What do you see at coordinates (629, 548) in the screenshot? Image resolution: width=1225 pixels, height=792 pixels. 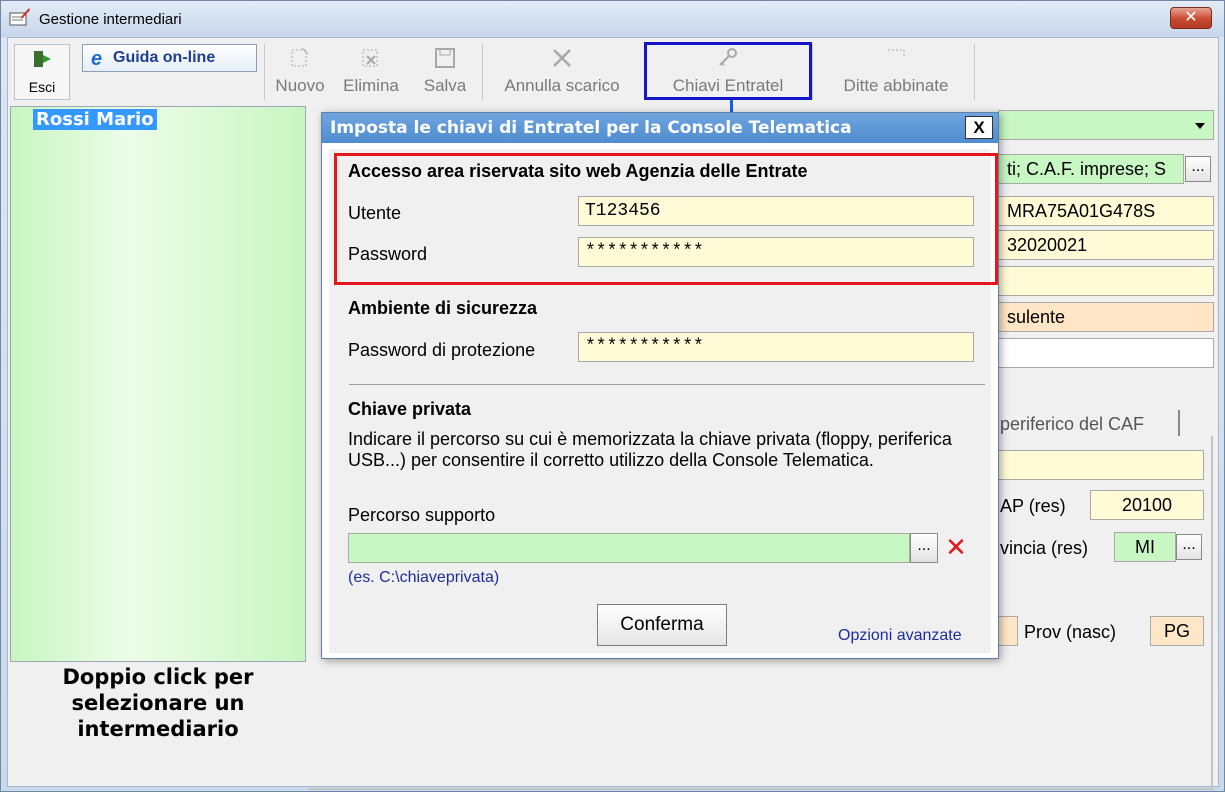 I see `percorso-input` at bounding box center [629, 548].